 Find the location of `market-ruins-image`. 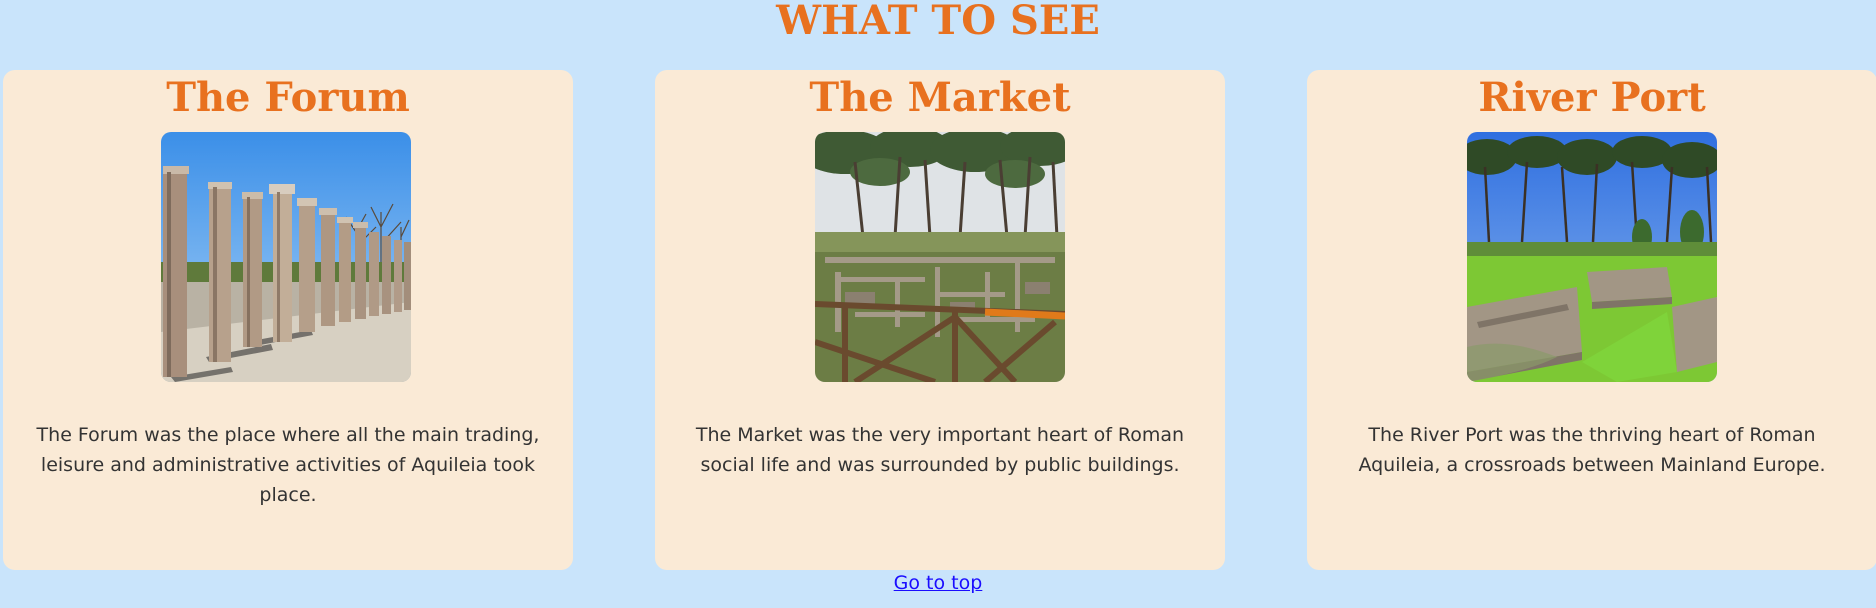

market-ruins-image is located at coordinates (940, 257).